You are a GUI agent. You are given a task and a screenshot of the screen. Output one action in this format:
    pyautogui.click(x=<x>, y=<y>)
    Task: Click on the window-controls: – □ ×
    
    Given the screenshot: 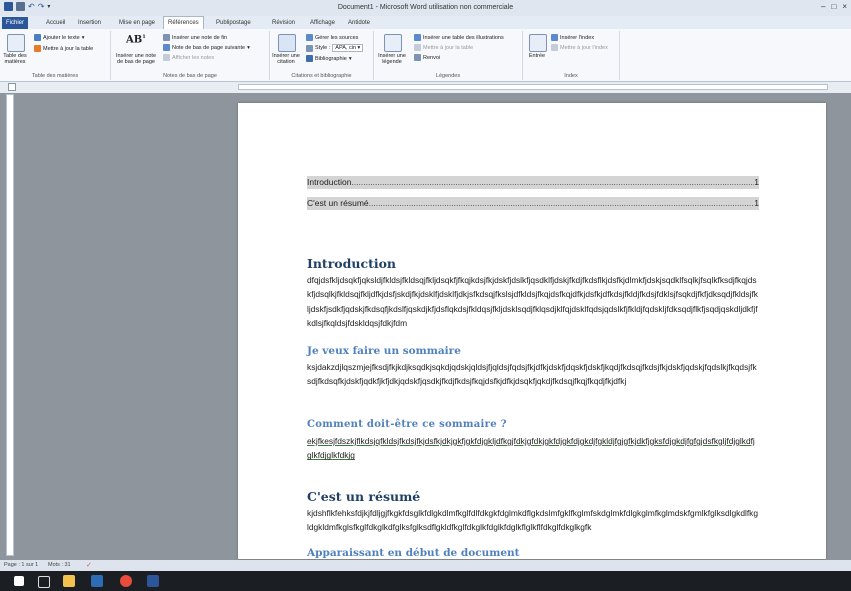 What is the action you would take?
    pyautogui.click(x=834, y=6)
    